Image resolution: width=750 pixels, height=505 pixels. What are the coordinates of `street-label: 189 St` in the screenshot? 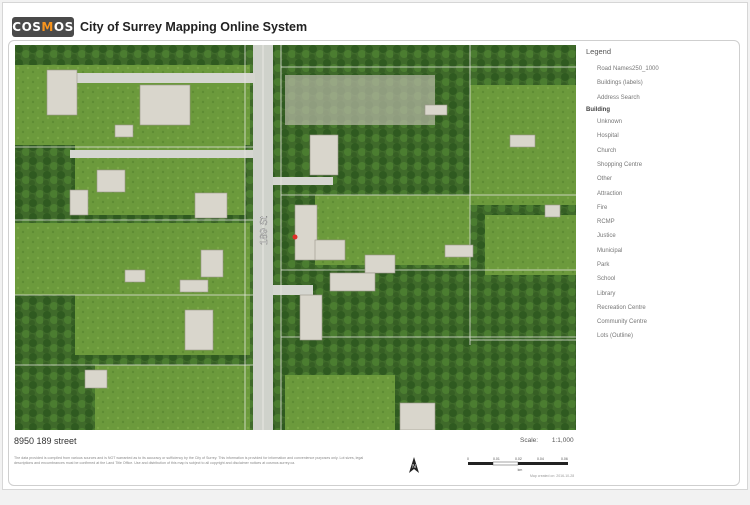 It's located at (264, 230).